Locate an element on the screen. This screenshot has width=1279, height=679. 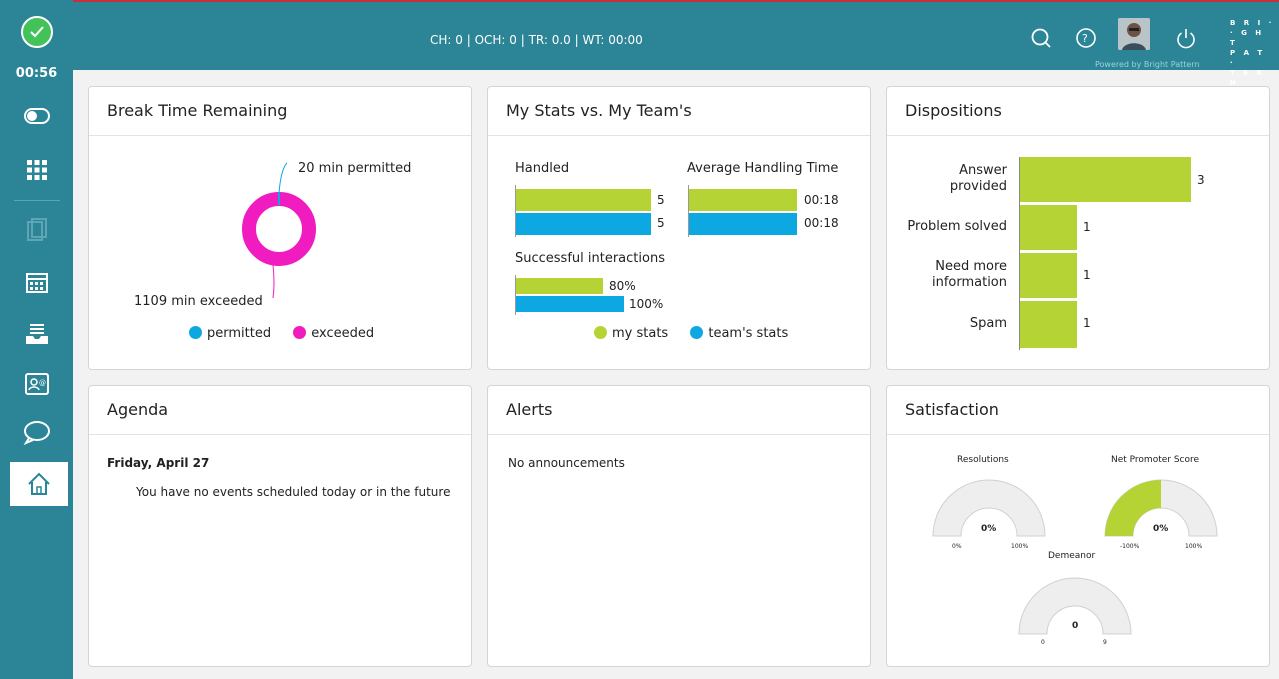
power-logout-icon is located at coordinates (1186, 38).